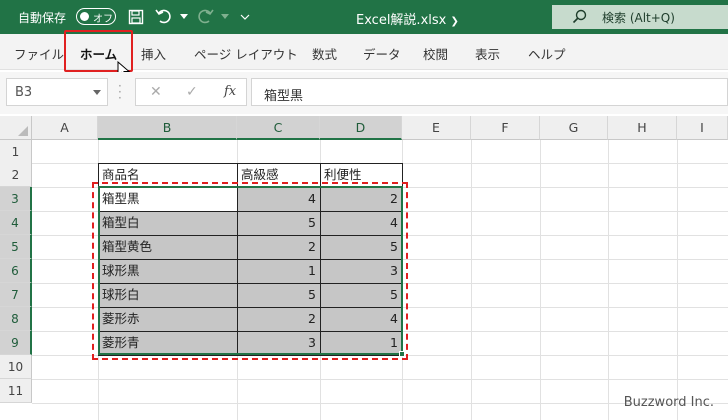  What do you see at coordinates (16, 319) in the screenshot?
I see `row-header-8: 8` at bounding box center [16, 319].